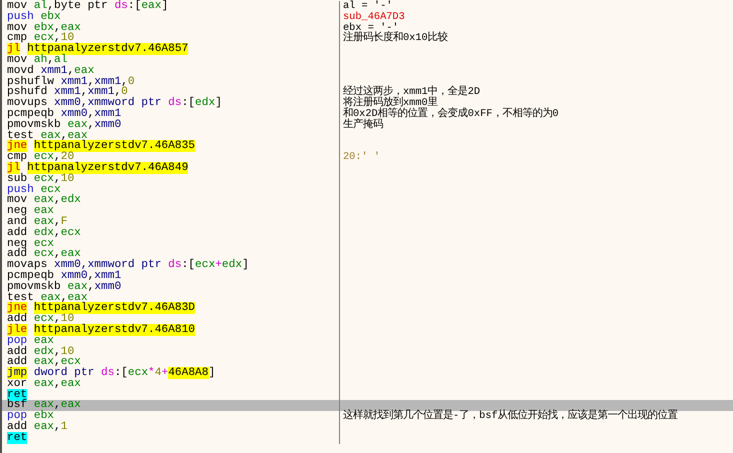 This screenshot has height=453, width=733. What do you see at coordinates (41, 179) in the screenshot?
I see `instruction: sub ecx,10` at bounding box center [41, 179].